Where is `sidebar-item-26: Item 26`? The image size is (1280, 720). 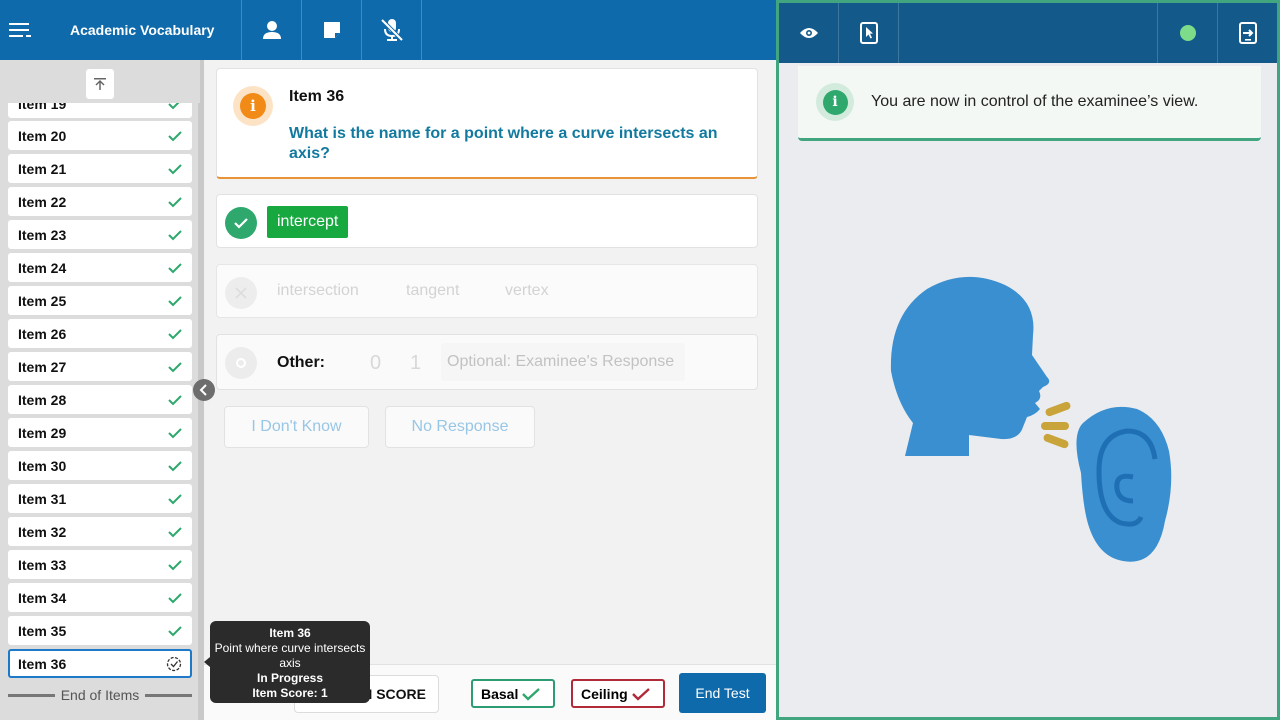
sidebar-item-26: Item 26 is located at coordinates (100, 333).